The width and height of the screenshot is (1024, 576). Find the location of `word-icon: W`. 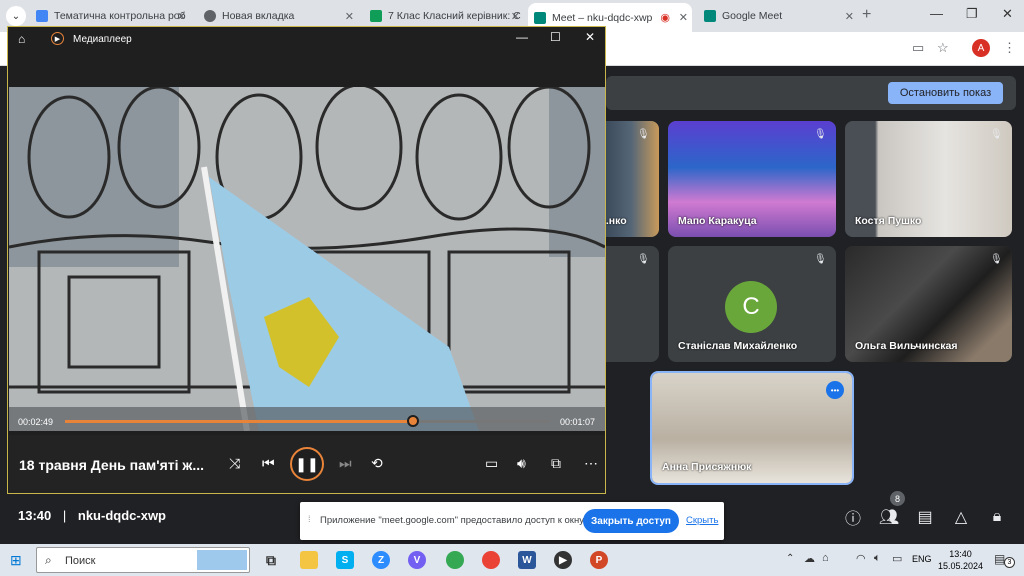

word-icon: W is located at coordinates (527, 560).